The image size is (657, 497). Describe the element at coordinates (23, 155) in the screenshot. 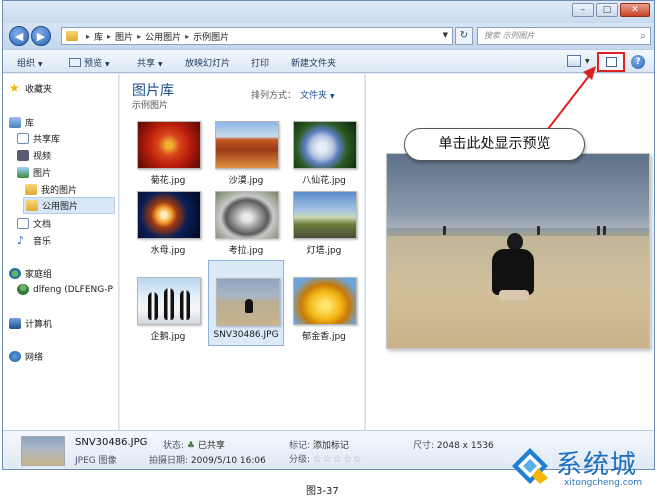

I see `video-icon` at that location.